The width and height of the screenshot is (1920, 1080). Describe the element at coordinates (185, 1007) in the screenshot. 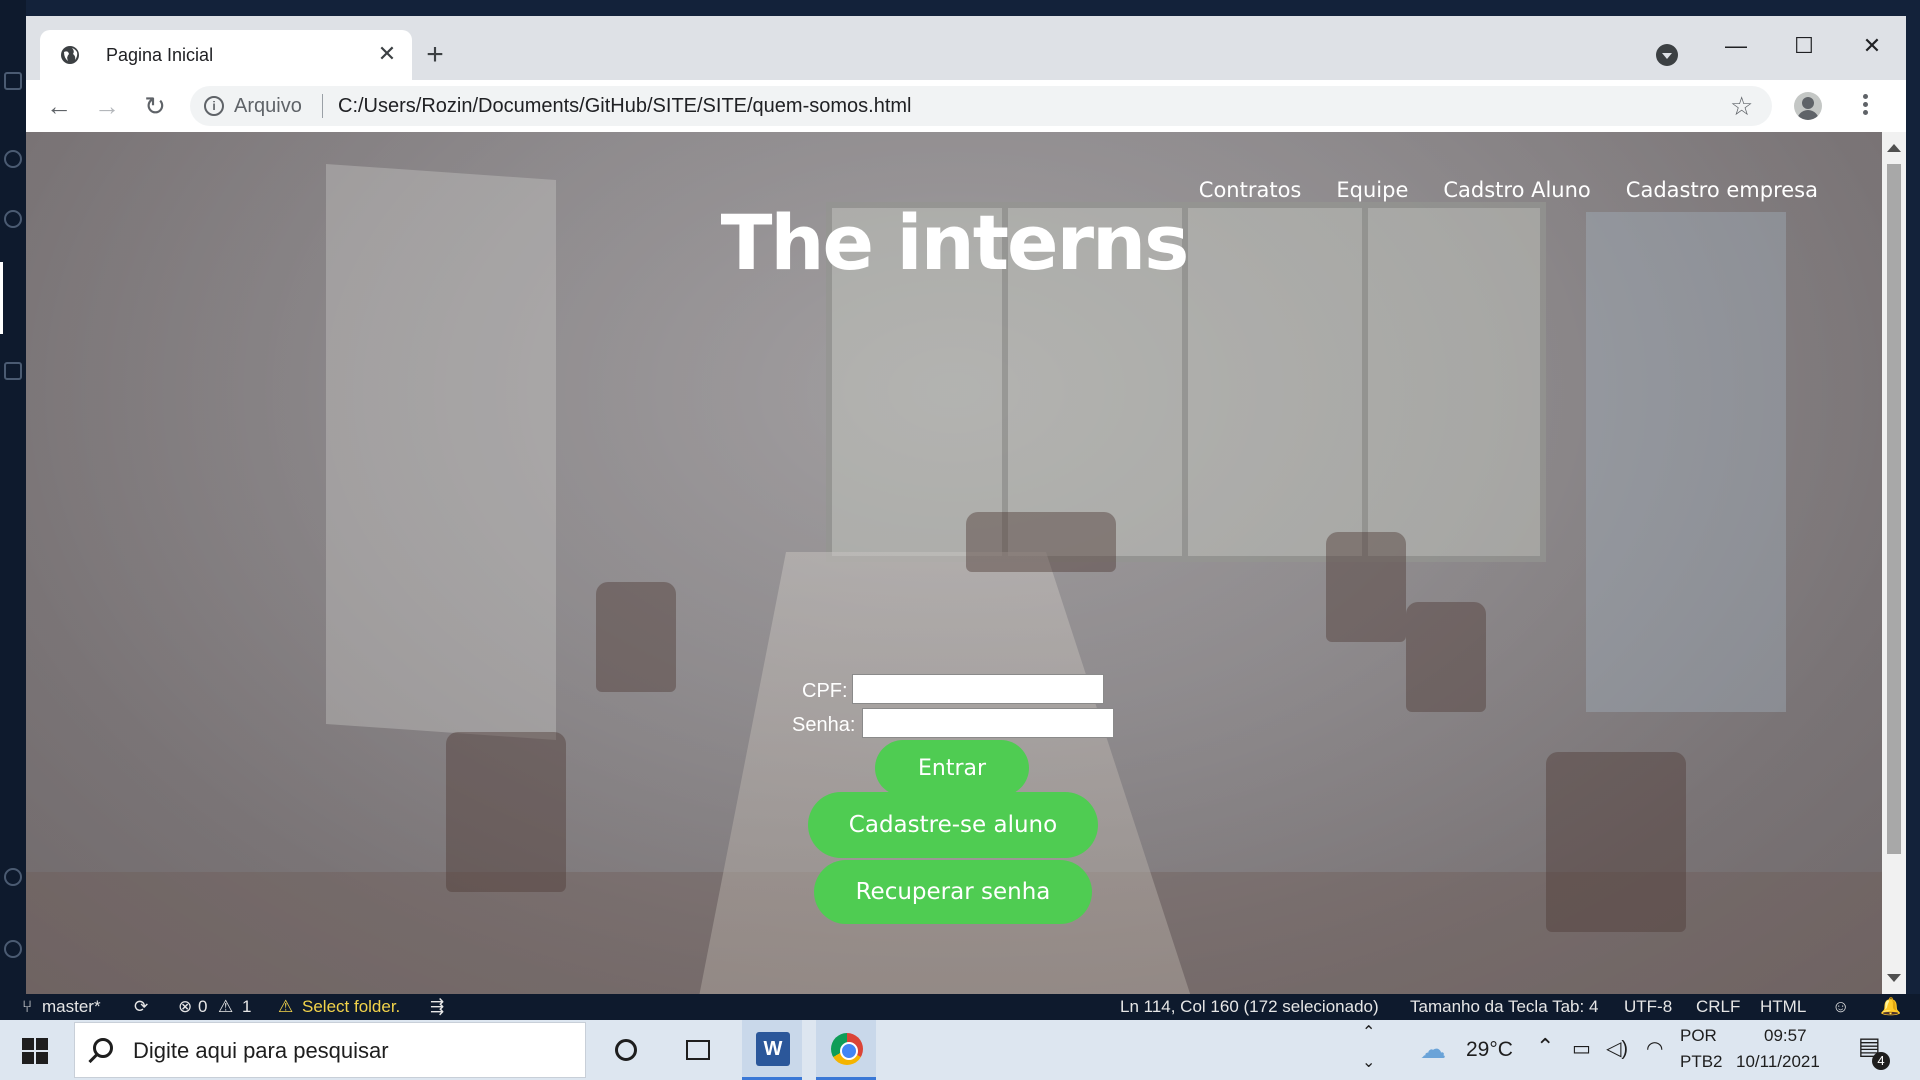

I see `errors-icon: ⊗` at that location.